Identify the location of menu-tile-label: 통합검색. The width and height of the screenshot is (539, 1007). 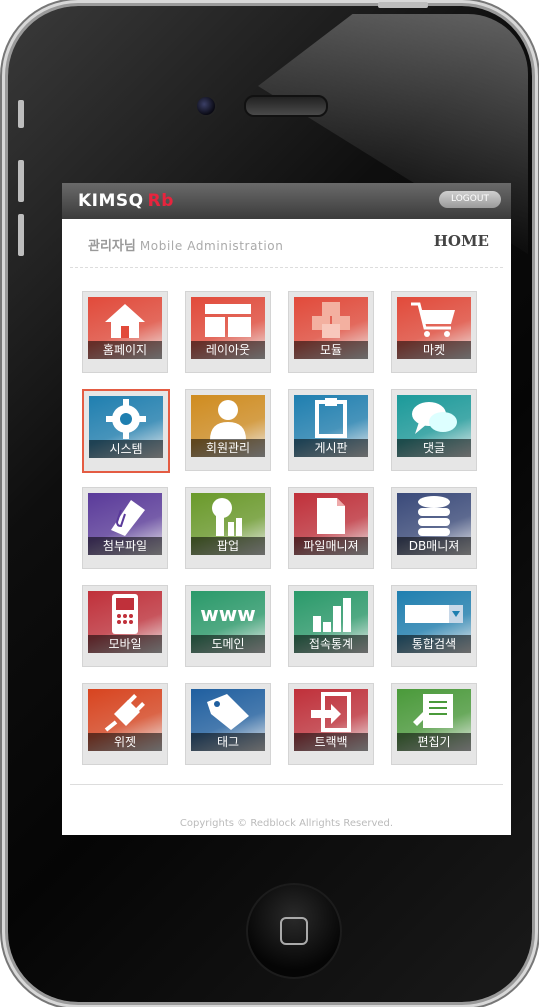
(434, 644).